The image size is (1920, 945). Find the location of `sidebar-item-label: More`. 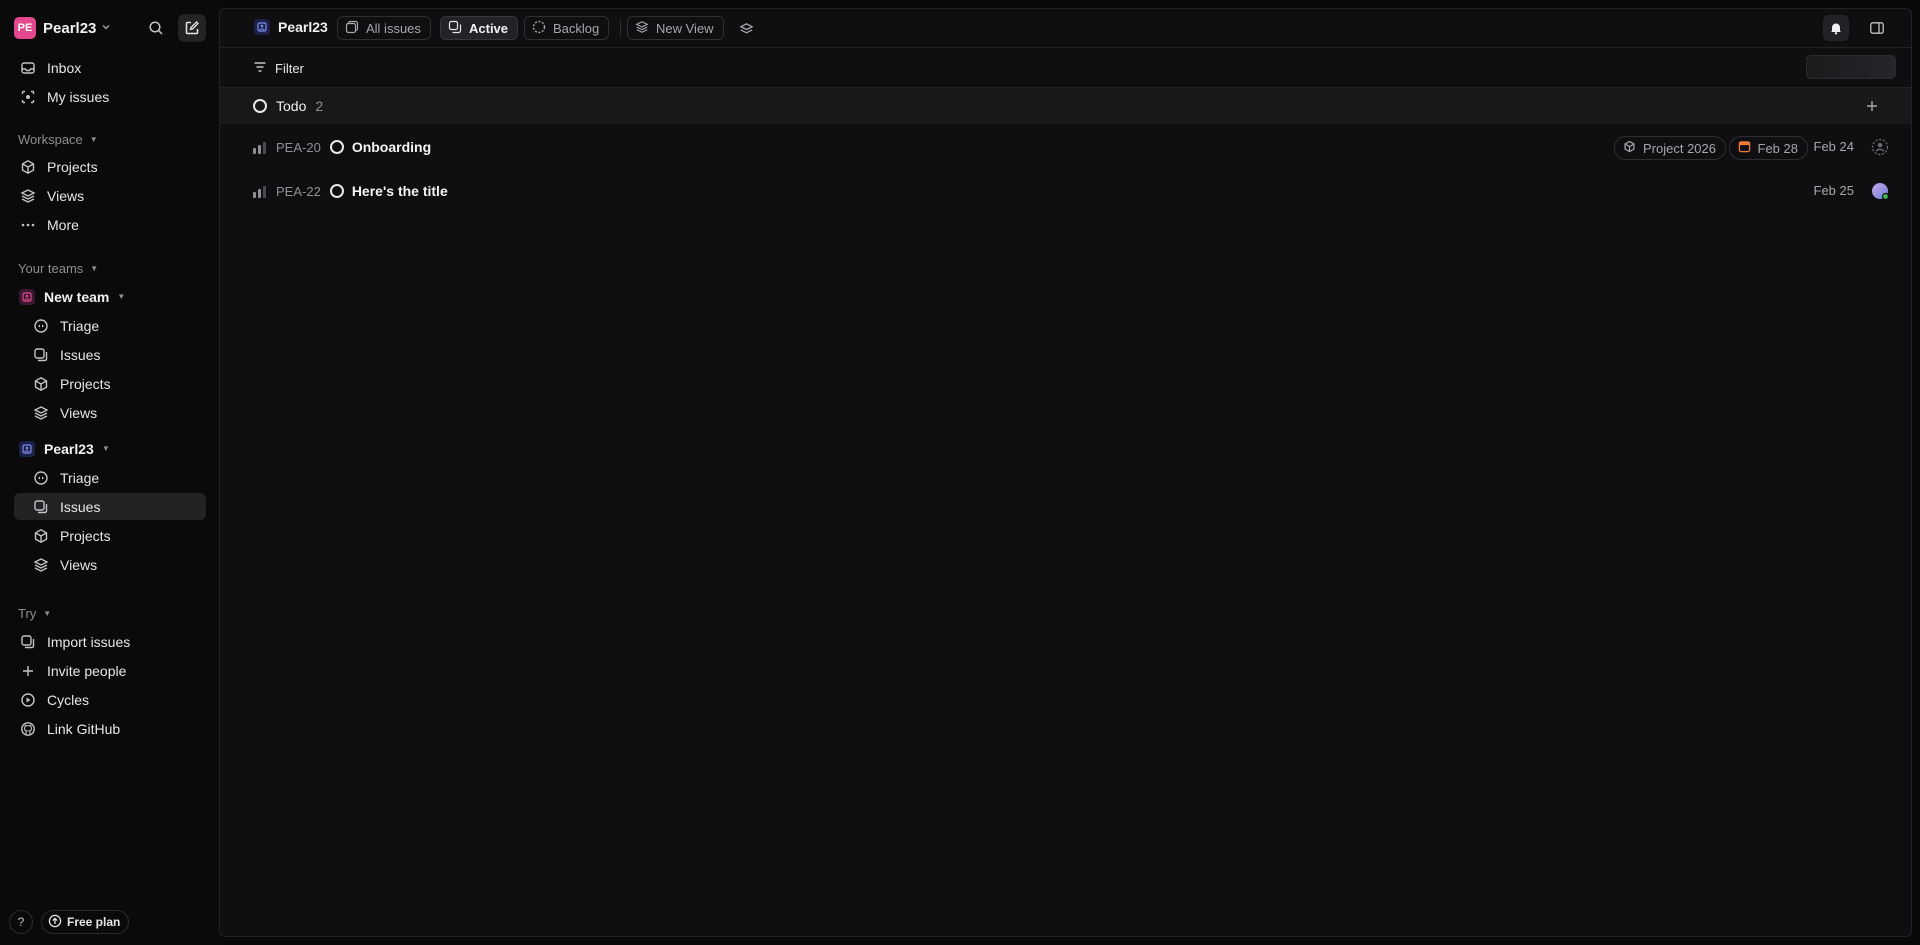

sidebar-item-label: More is located at coordinates (63, 224).